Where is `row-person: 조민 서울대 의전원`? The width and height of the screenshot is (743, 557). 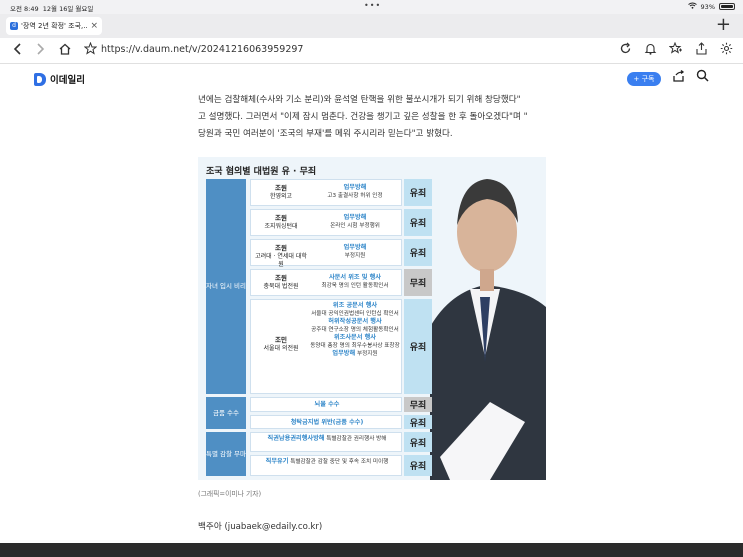
row-person: 조민 서울대 의전원 is located at coordinates (281, 344).